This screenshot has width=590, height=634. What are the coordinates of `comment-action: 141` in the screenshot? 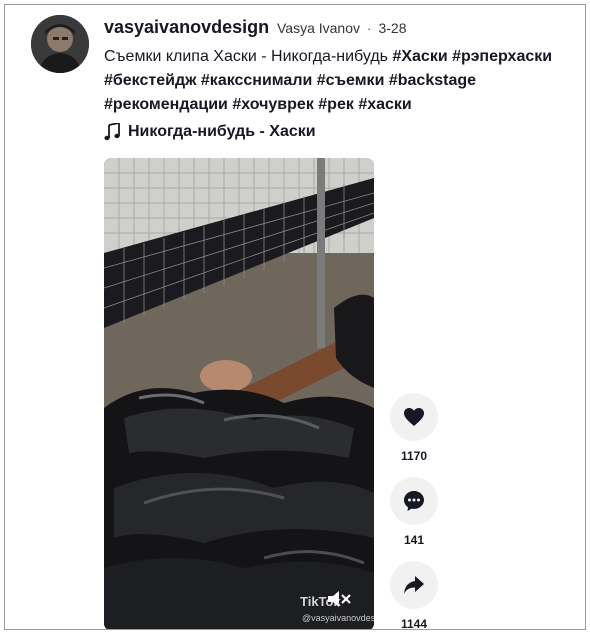 It's located at (414, 512).